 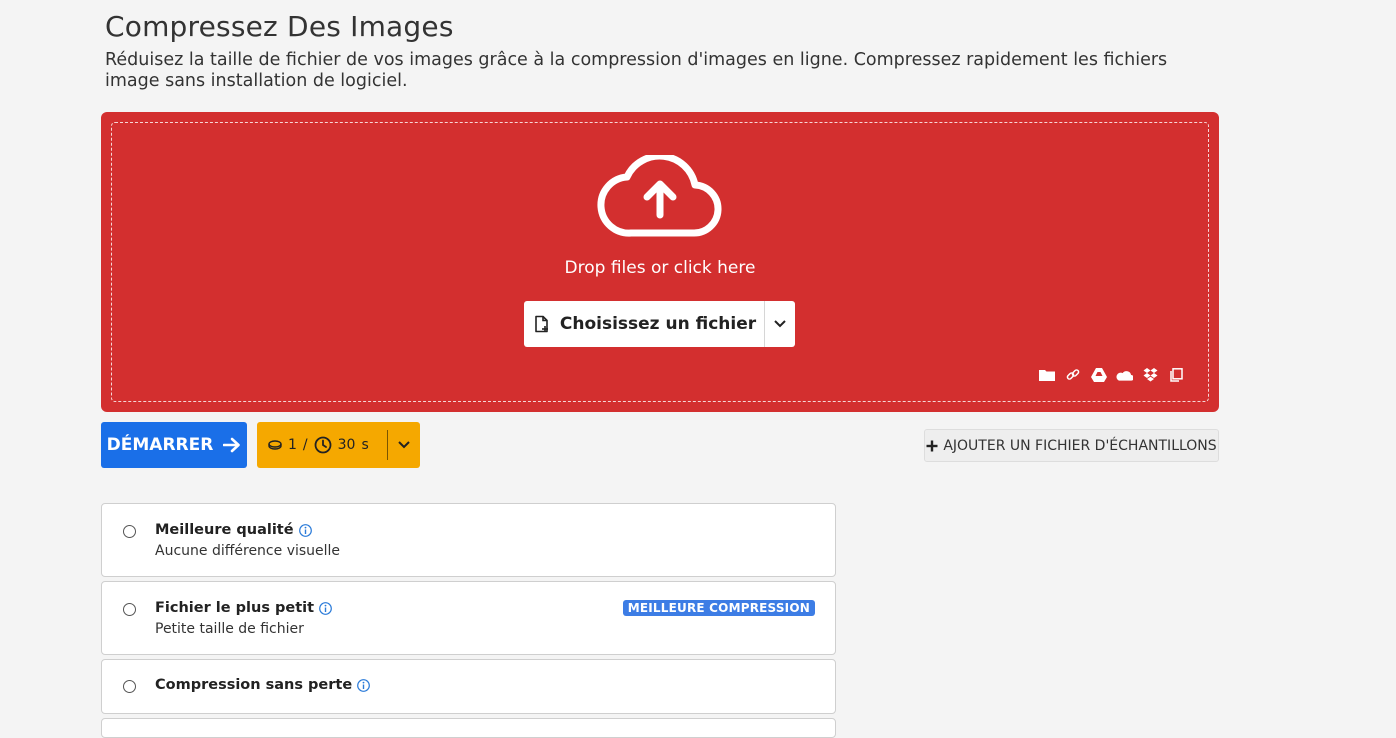 What do you see at coordinates (129, 531) in the screenshot?
I see `radio-best-quality` at bounding box center [129, 531].